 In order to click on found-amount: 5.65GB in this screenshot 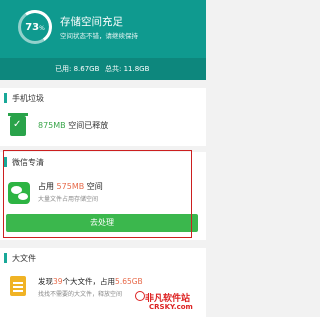, I will do `click(129, 281)`.